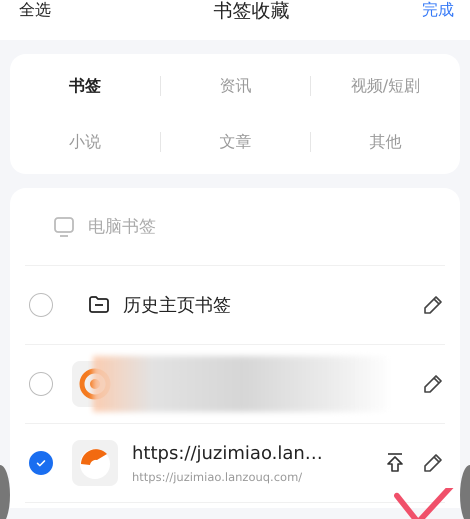 The width and height of the screenshot is (470, 519). What do you see at coordinates (177, 305) in the screenshot?
I see `folder-name: 历史主页书签` at bounding box center [177, 305].